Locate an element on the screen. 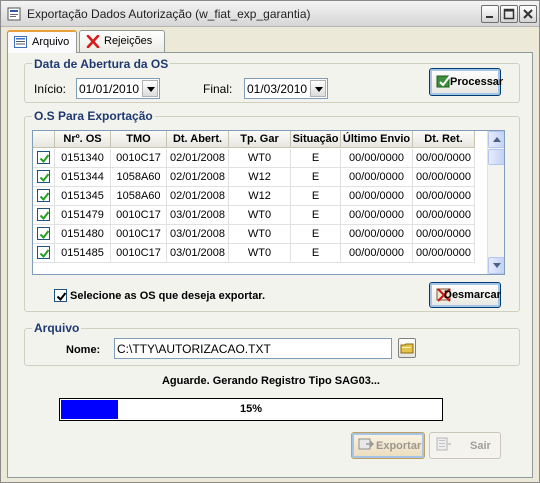  table-scrollbar is located at coordinates (495, 202).